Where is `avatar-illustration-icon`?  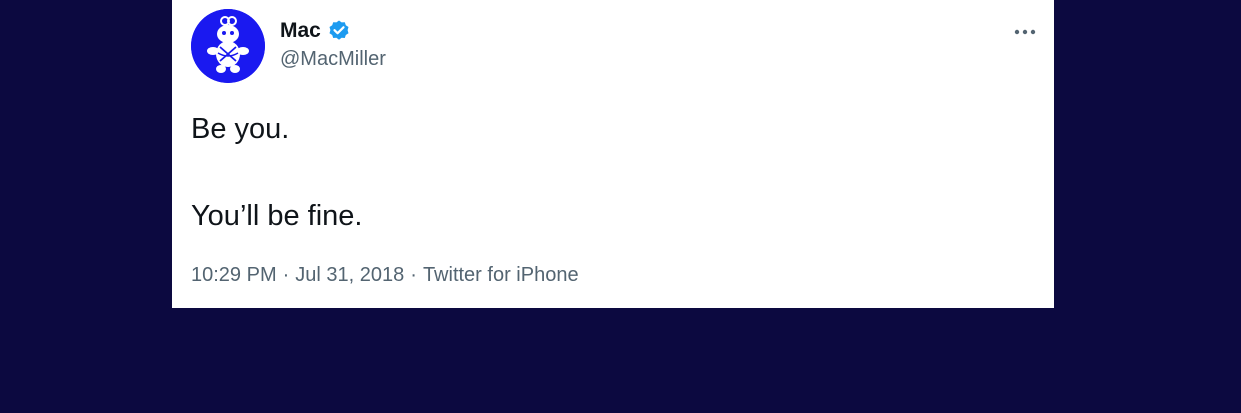 avatar-illustration-icon is located at coordinates (228, 46).